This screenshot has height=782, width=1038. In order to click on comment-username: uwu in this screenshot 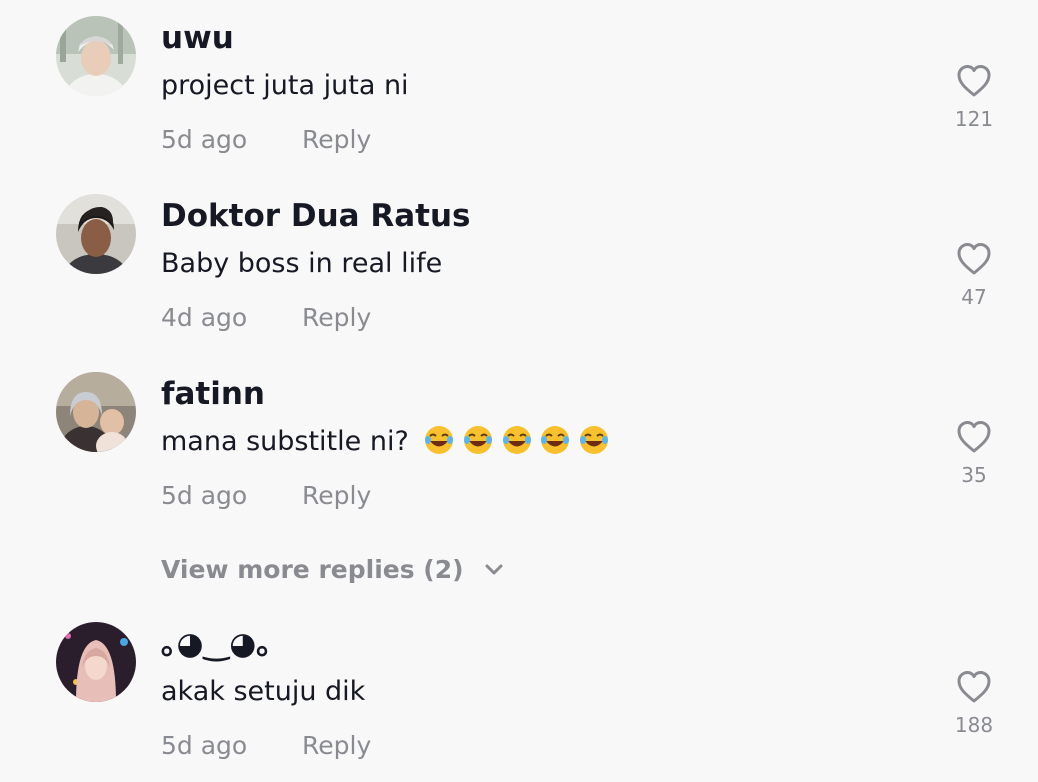, I will do `click(197, 38)`.